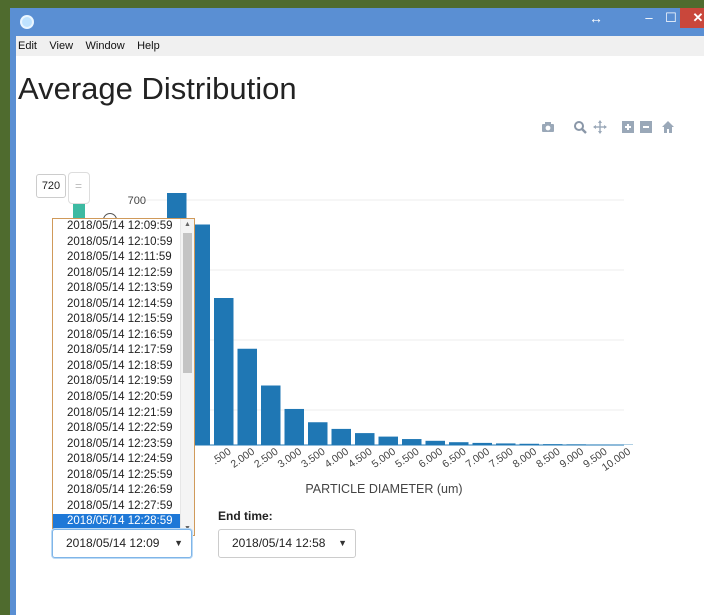 The height and width of the screenshot is (615, 704). I want to click on x-tick-label: 8.500, so click(548, 458).